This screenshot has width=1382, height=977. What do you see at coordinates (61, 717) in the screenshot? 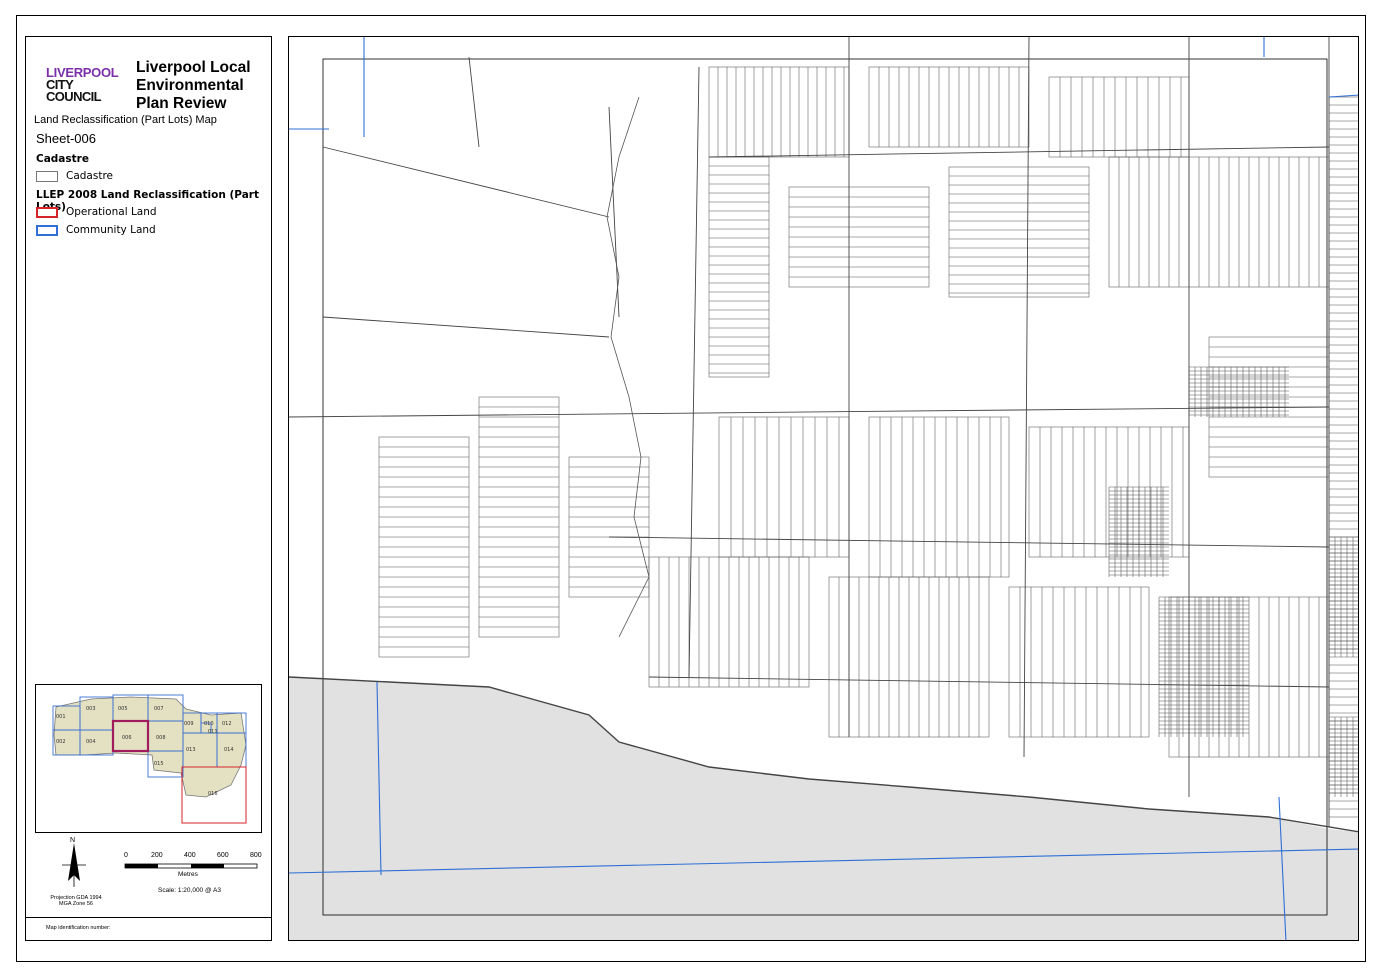
I see `key-map-sheet-label: 001` at bounding box center [61, 717].